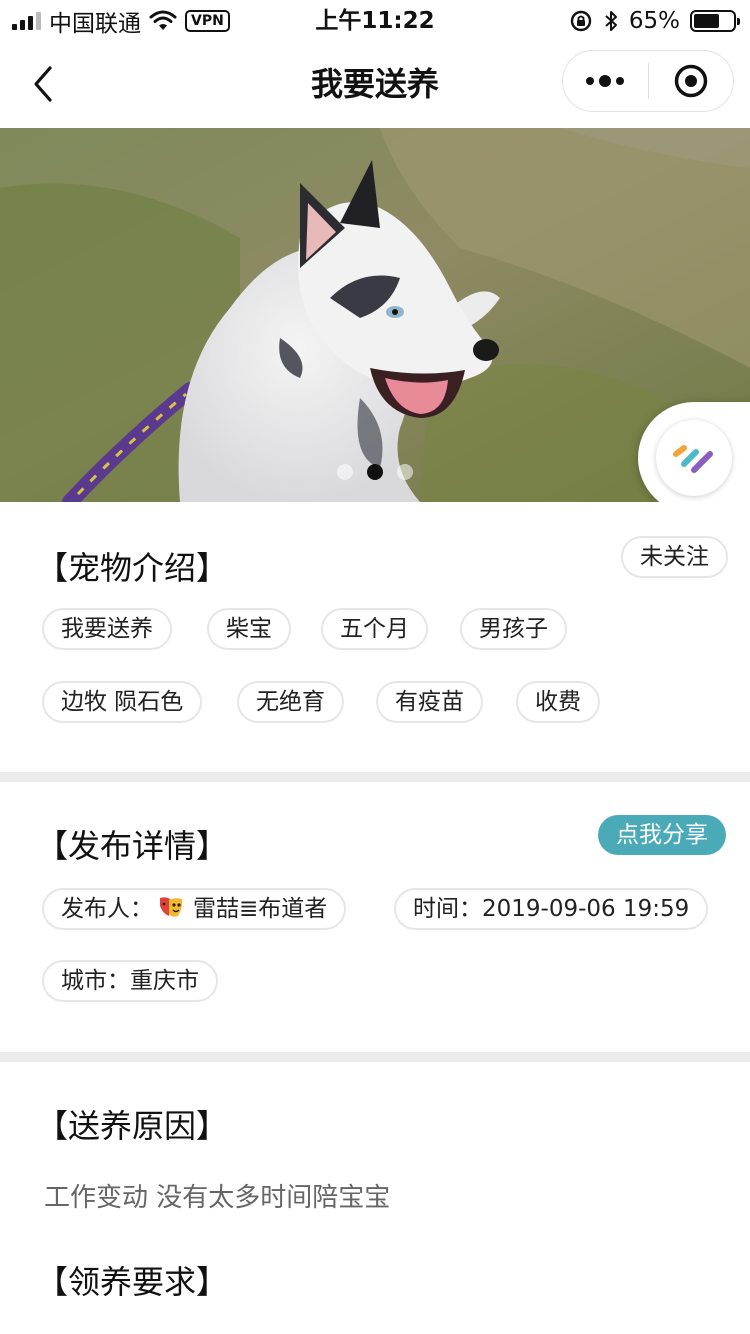  I want to click on city-tag: 城市：重庆市, so click(130, 981).